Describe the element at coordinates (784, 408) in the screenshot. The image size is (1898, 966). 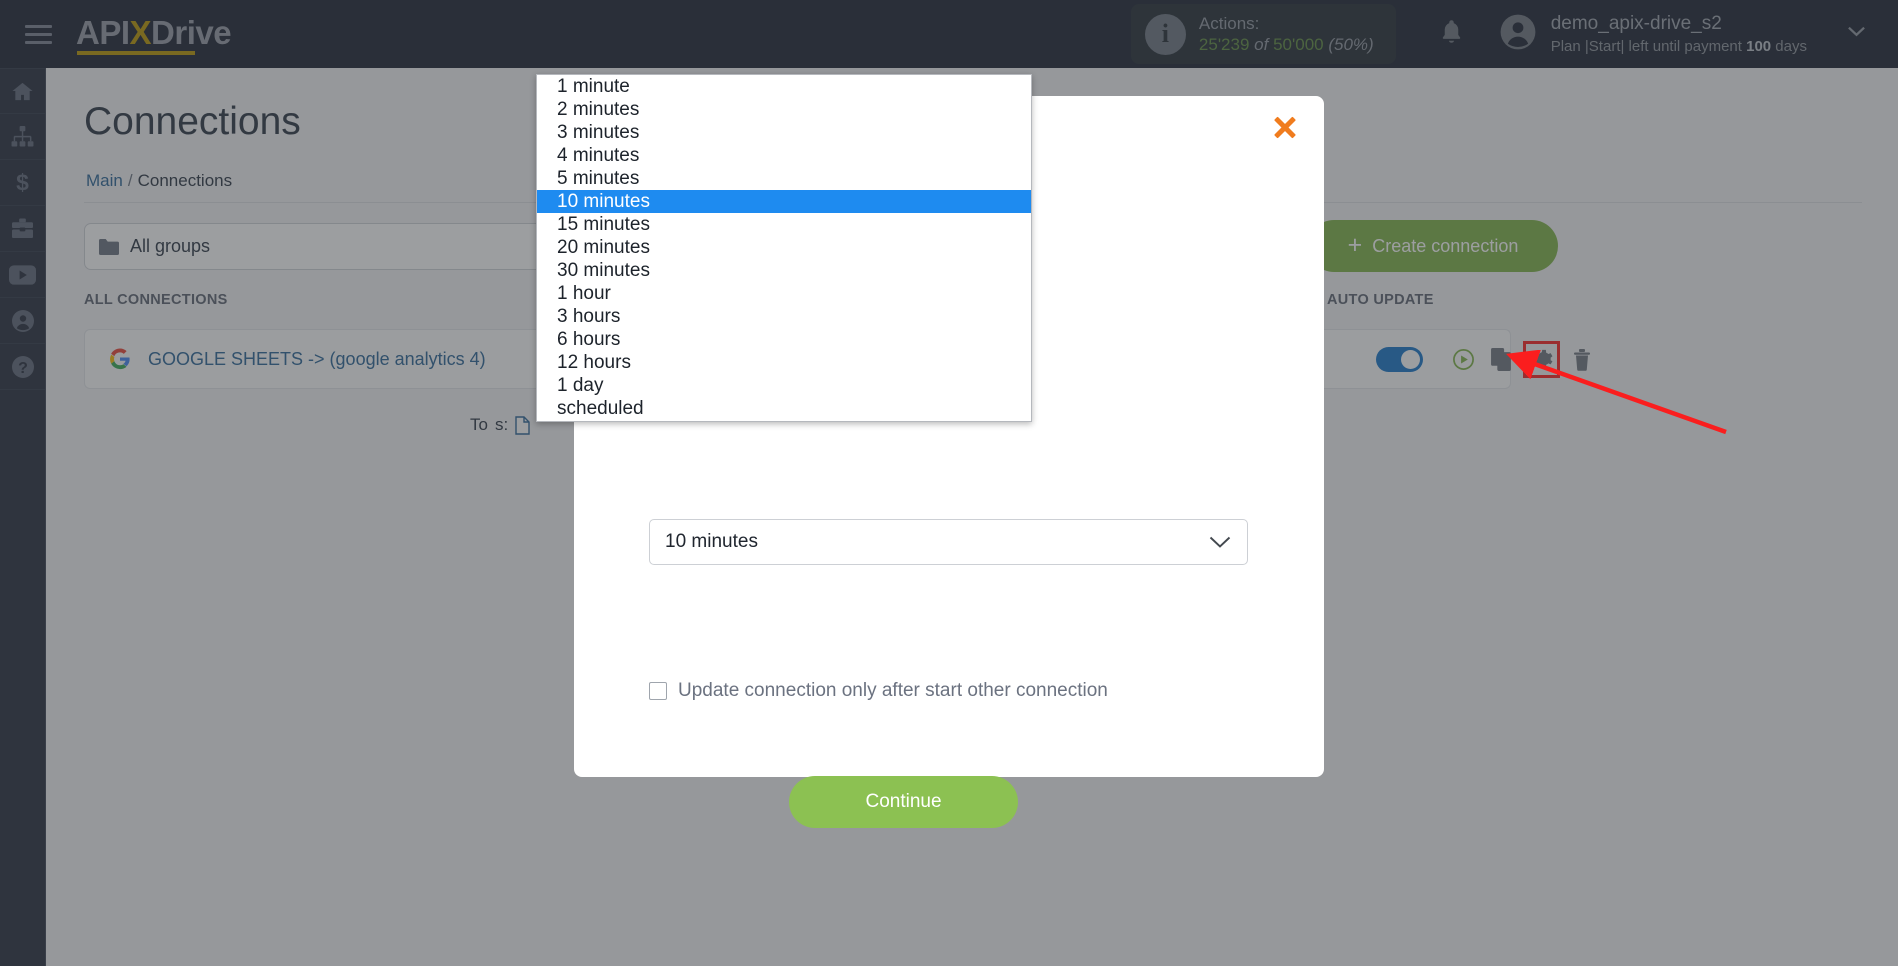
I see `dropdown-option: scheduled` at that location.